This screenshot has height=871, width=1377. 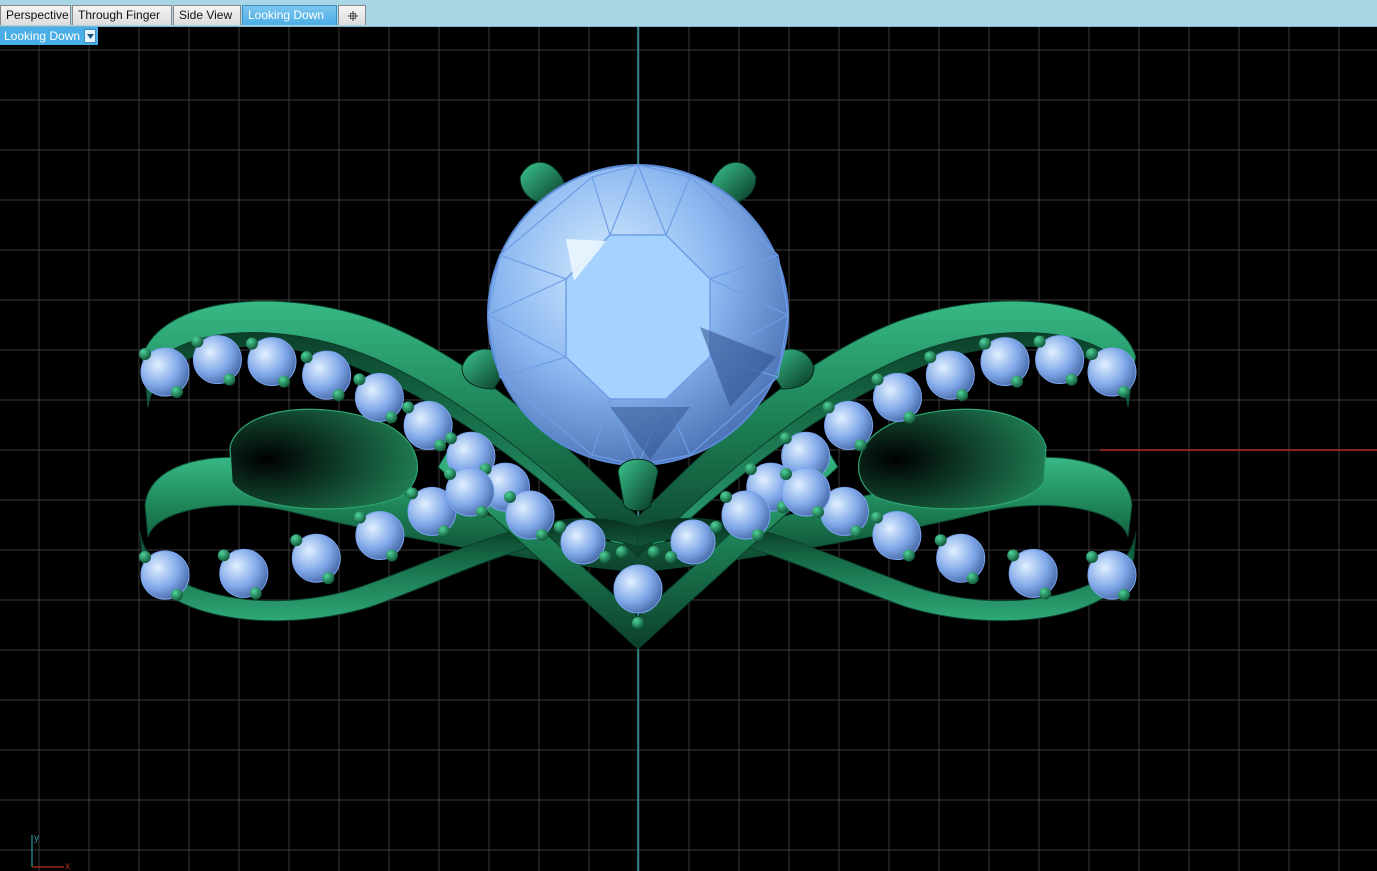 I want to click on viewport-menu-button, so click(x=90, y=36).